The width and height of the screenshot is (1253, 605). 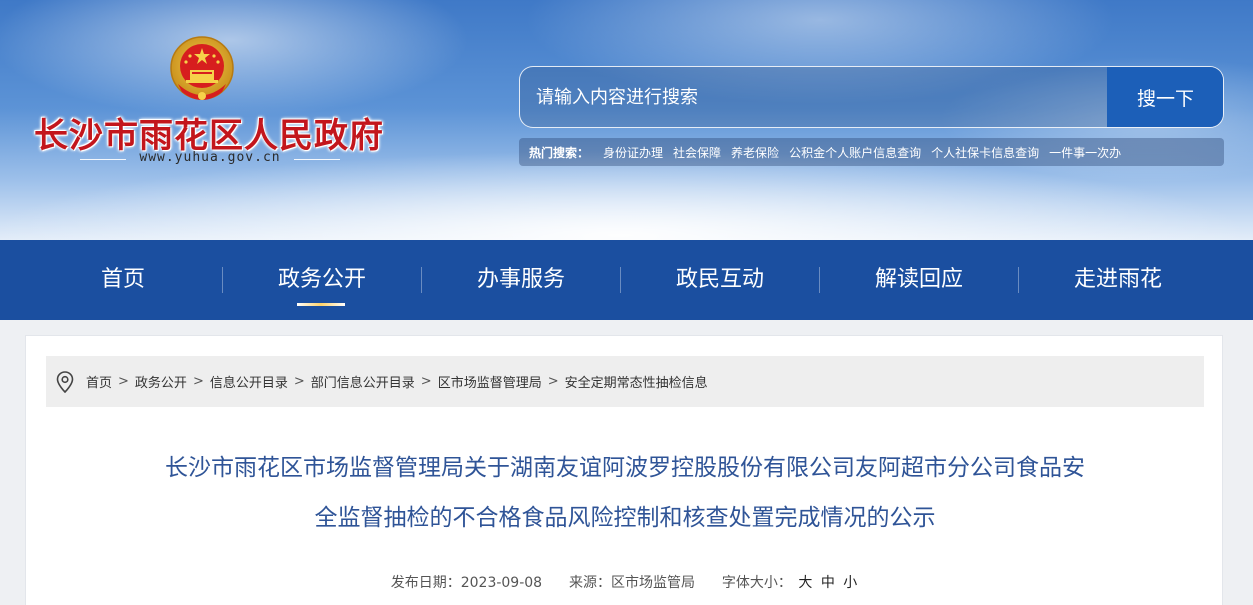 What do you see at coordinates (161, 381) in the screenshot?
I see `breadcrumb-link: 政务公开` at bounding box center [161, 381].